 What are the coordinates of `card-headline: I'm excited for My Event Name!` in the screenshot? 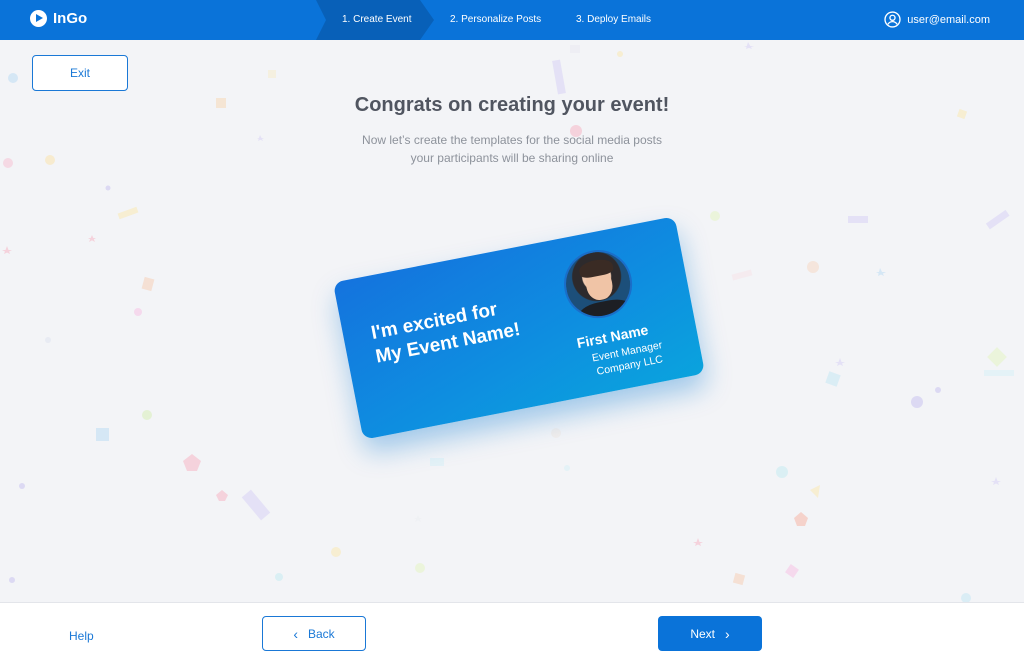 It's located at (445, 331).